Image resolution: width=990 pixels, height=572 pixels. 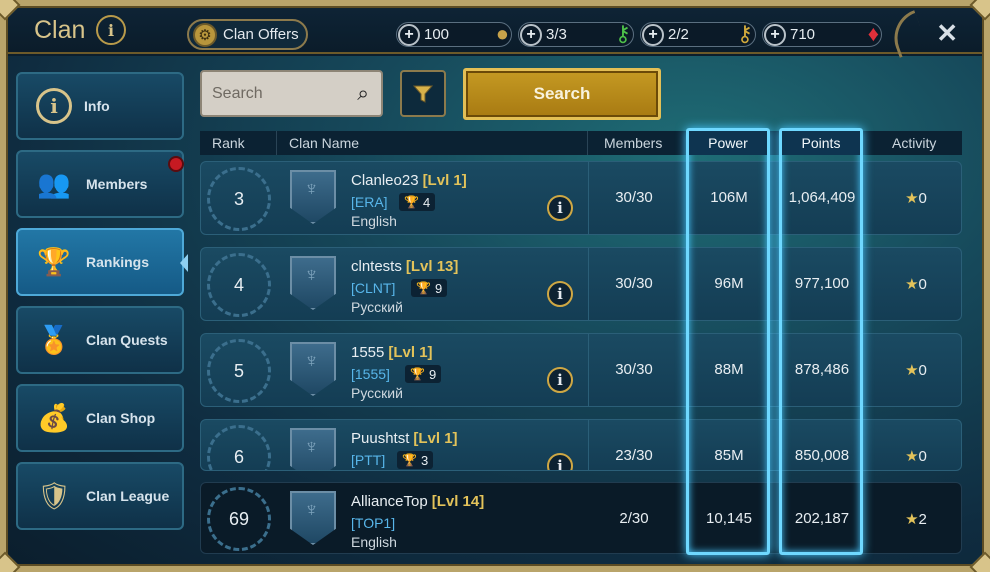 What do you see at coordinates (576, 34) in the screenshot?
I see `resource-green-keys: + 3/3 ⚷` at bounding box center [576, 34].